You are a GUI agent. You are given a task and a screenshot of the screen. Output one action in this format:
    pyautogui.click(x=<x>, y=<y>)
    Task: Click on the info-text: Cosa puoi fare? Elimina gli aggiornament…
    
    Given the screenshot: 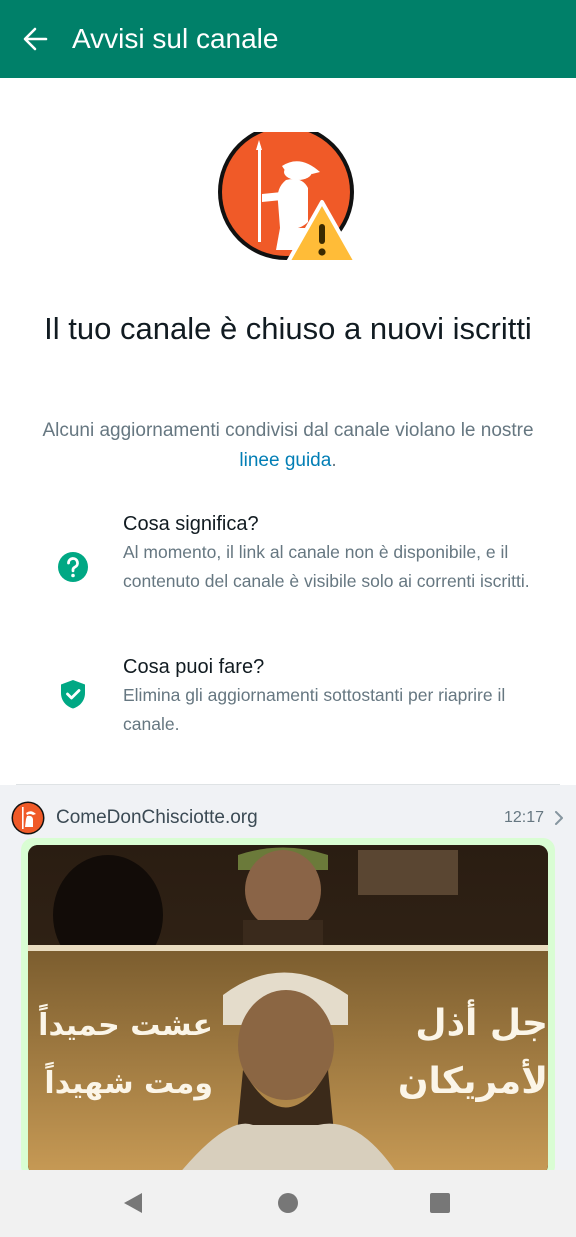 What is the action you would take?
    pyautogui.click(x=333, y=696)
    